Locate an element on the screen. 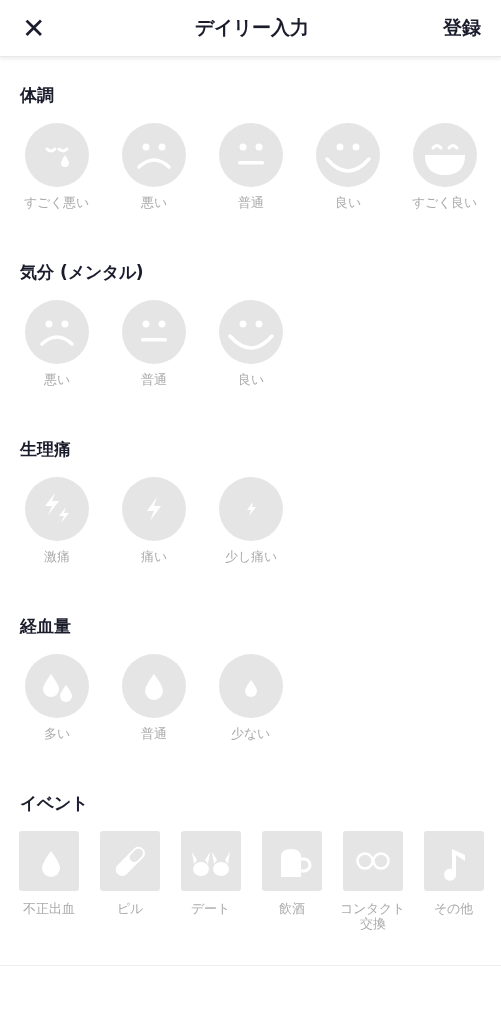 The image size is (501, 1024). section-title: 経血量 is located at coordinates (45, 626).